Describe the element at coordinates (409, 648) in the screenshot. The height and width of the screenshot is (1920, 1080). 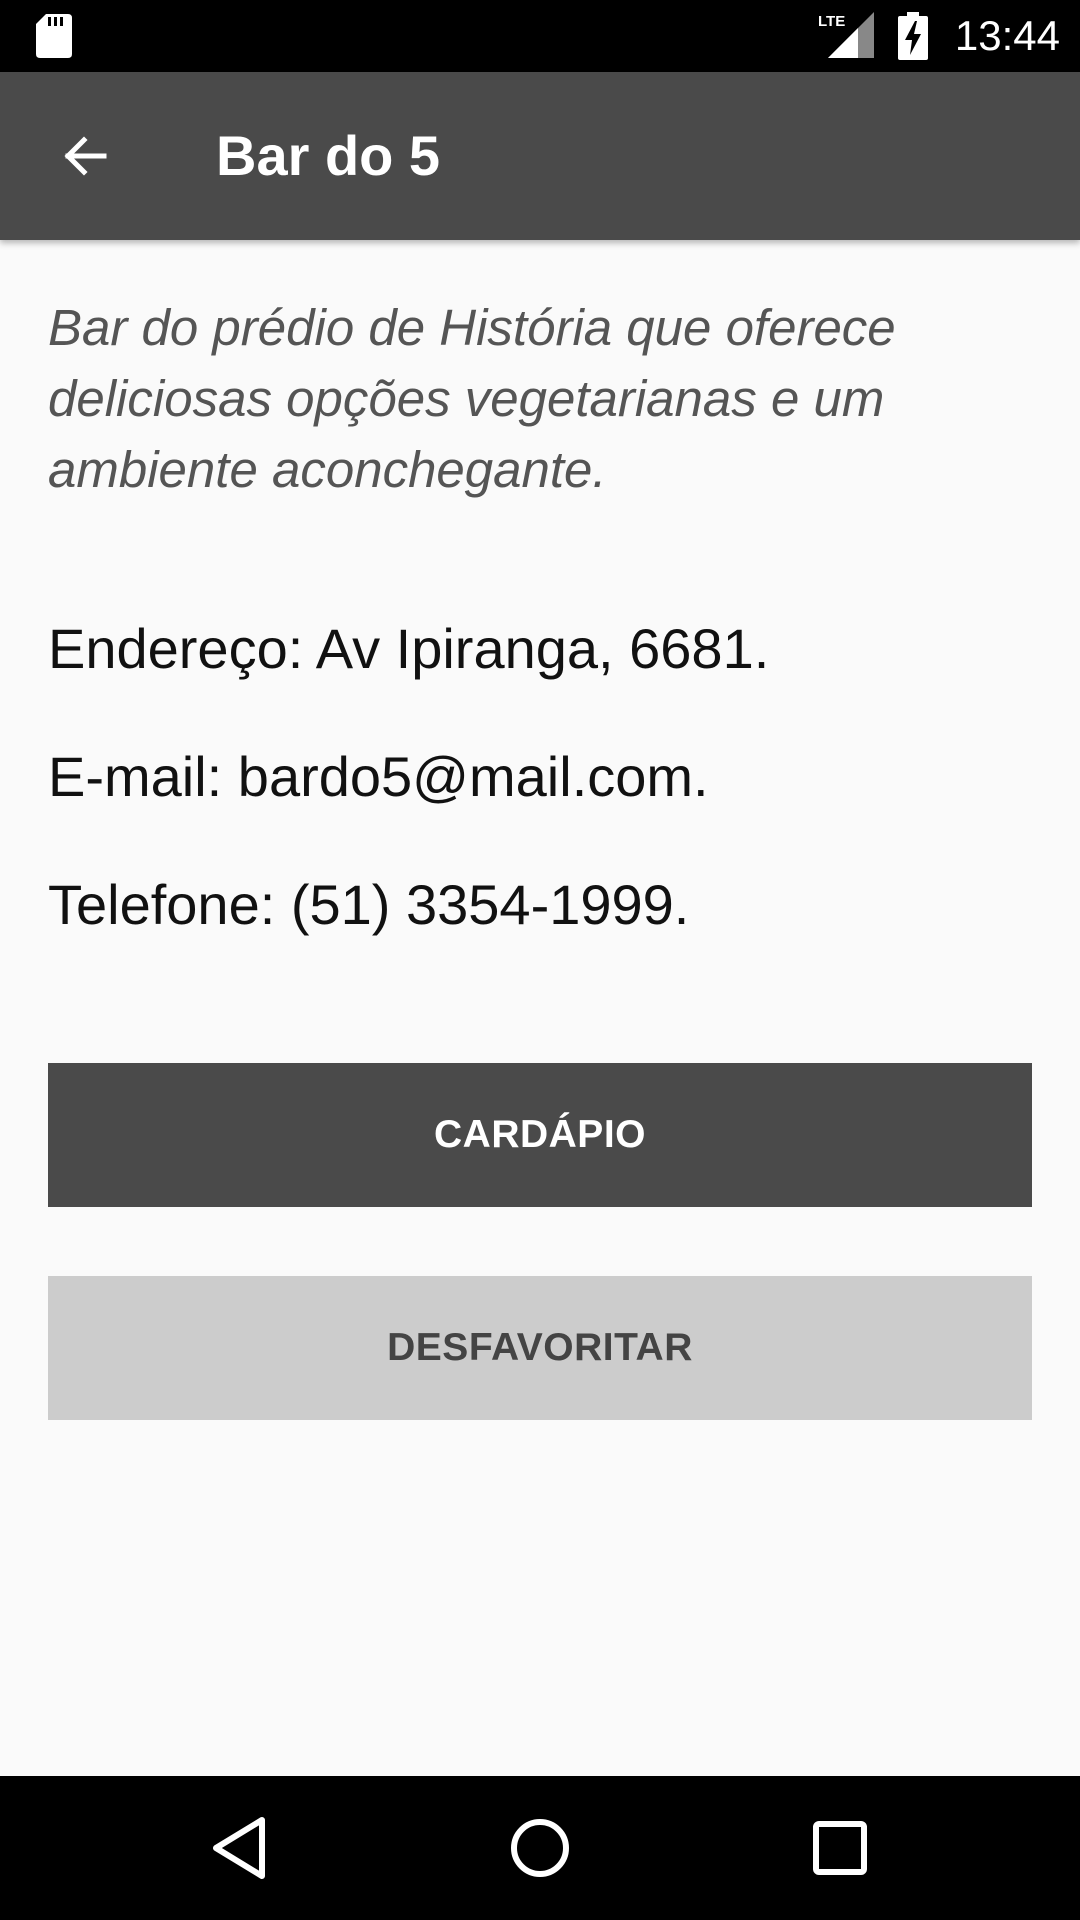
I see `address-text: Endereço: Av Ipiranga, 6681.` at that location.